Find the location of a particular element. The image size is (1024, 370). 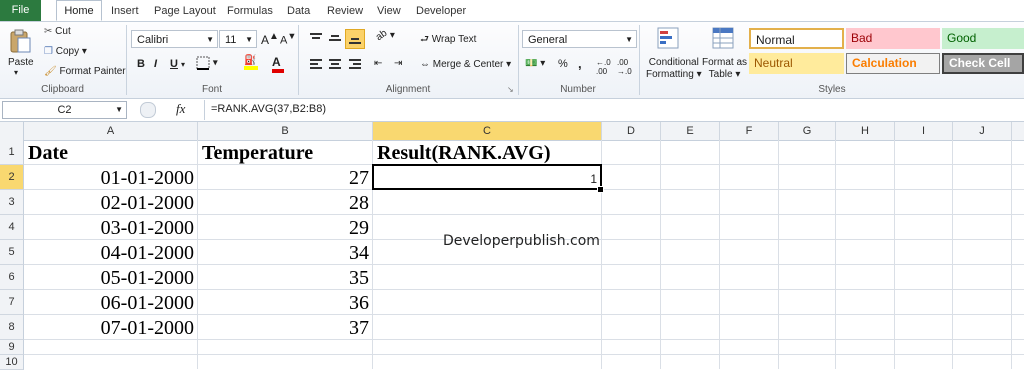

grow-font-button: A▲ is located at coordinates (270, 39).